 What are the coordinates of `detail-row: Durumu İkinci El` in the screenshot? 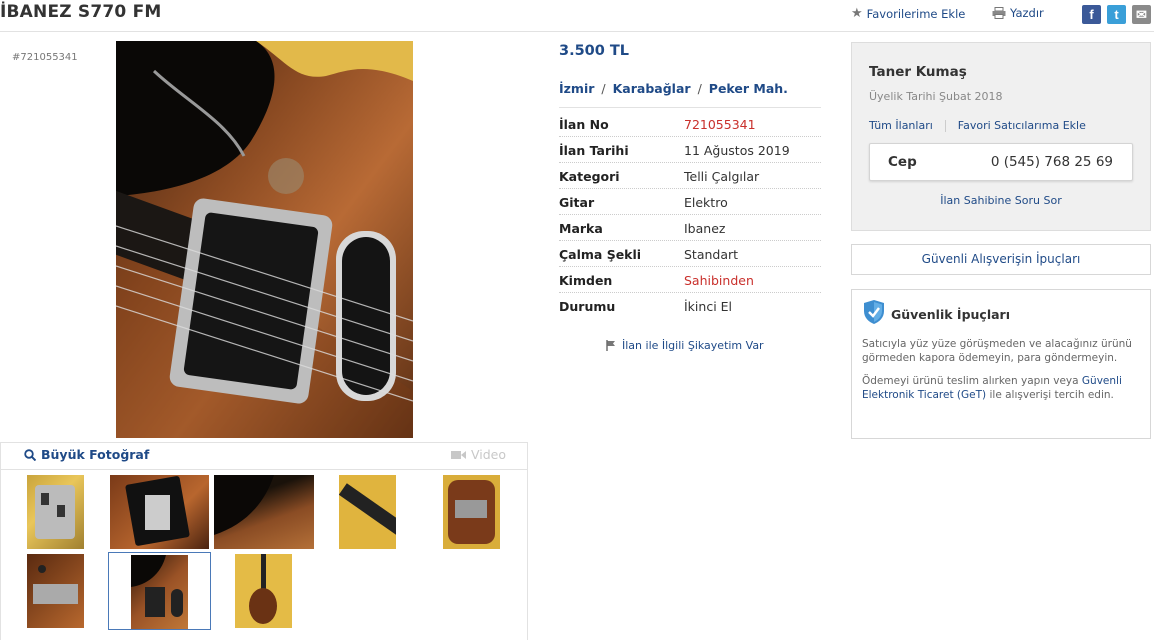 It's located at (690, 306).